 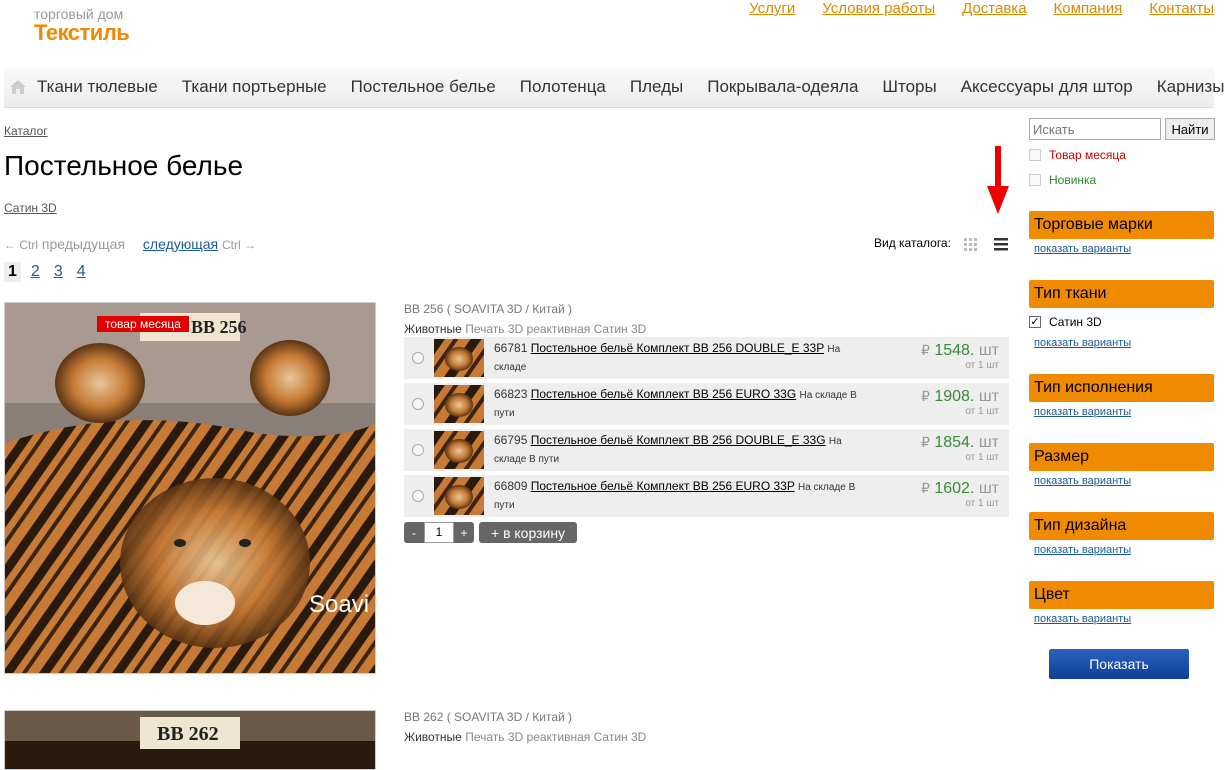 I want to click on facet-color: Цвет, so click(x=1121, y=595).